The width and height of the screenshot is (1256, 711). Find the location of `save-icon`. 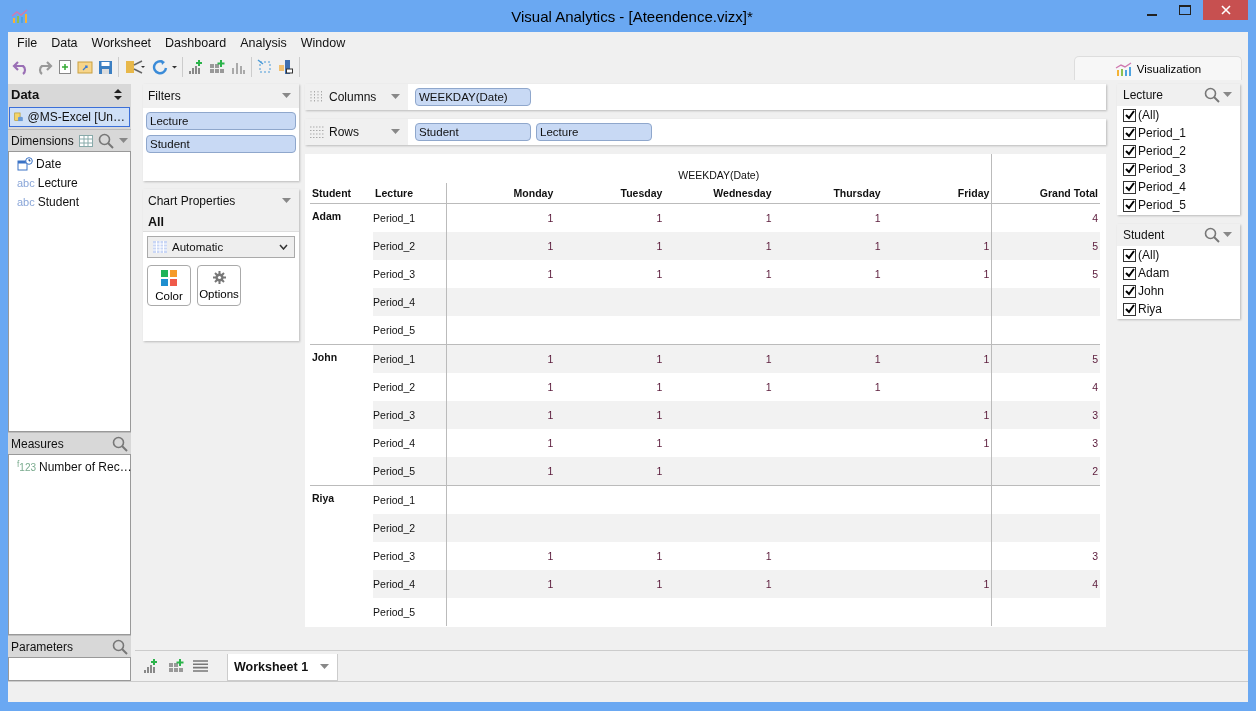

save-icon is located at coordinates (105, 67).